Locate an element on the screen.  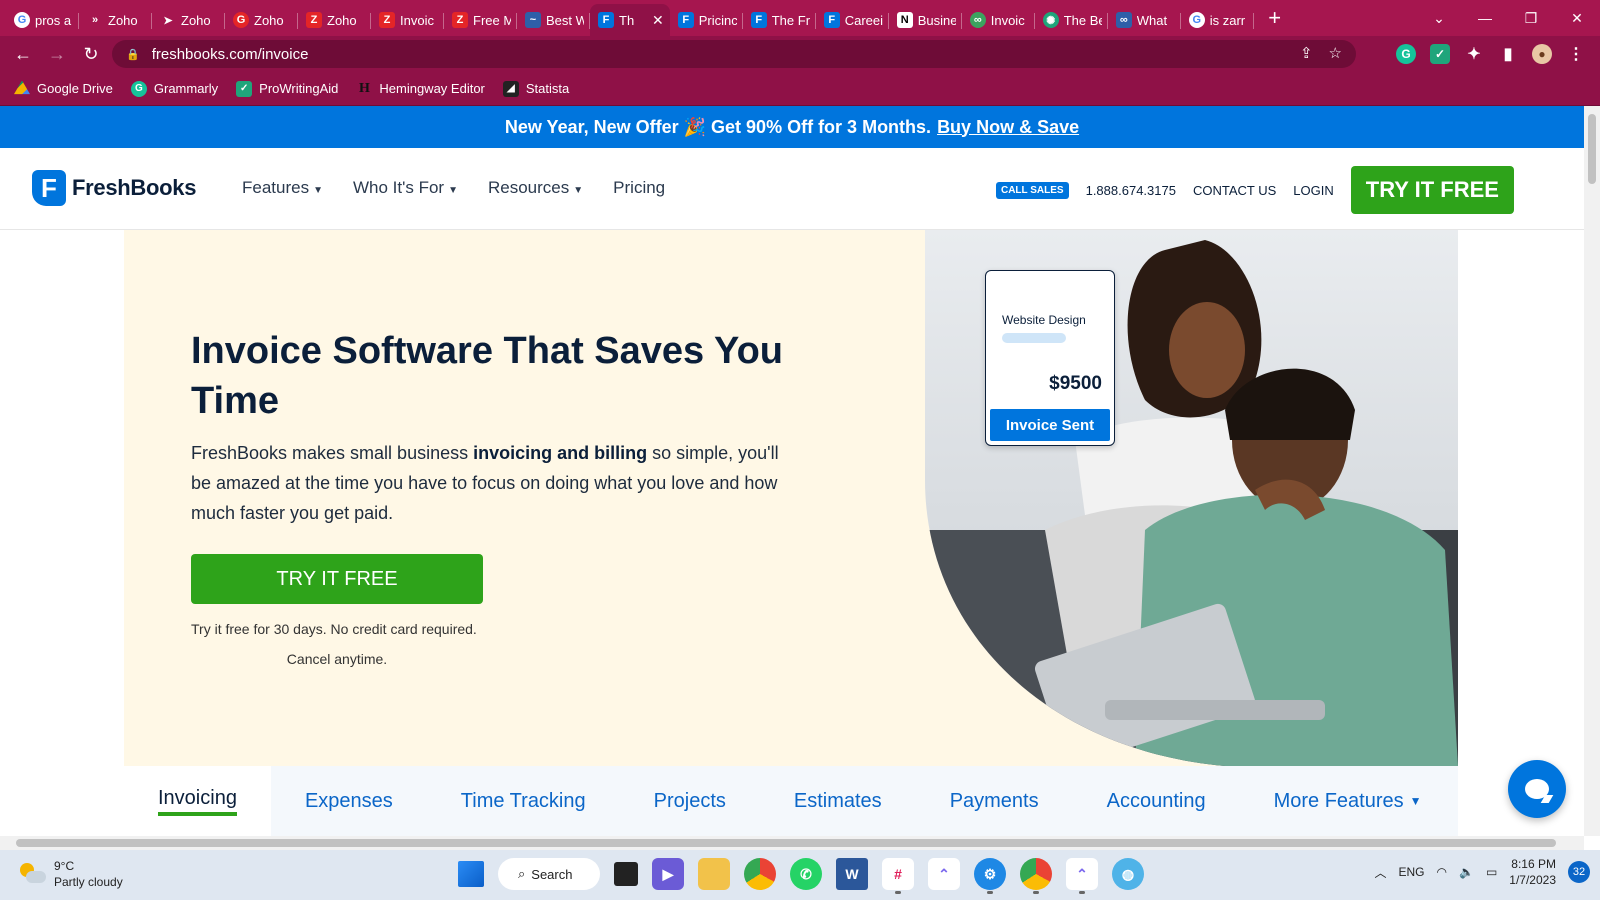
close-window-icon: ✕ is located at coordinates (1577, 18).